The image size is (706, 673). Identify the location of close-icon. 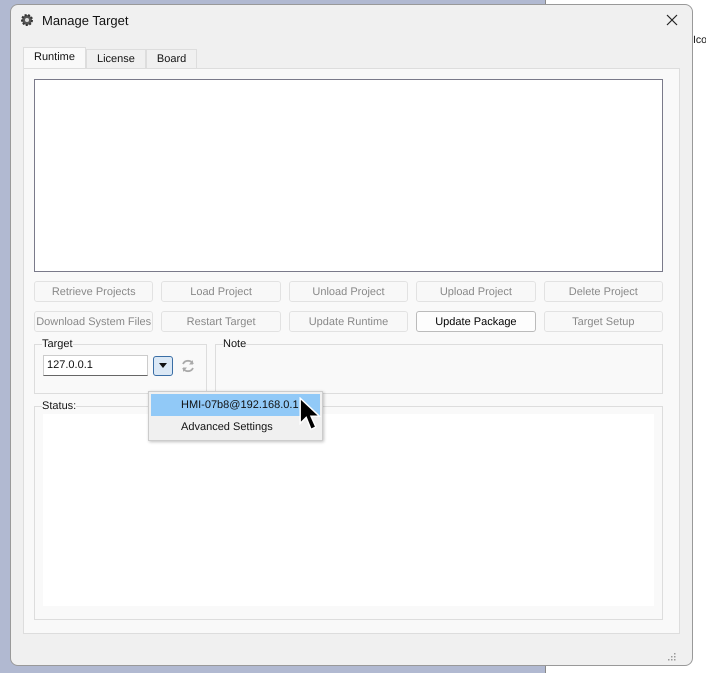
(672, 20).